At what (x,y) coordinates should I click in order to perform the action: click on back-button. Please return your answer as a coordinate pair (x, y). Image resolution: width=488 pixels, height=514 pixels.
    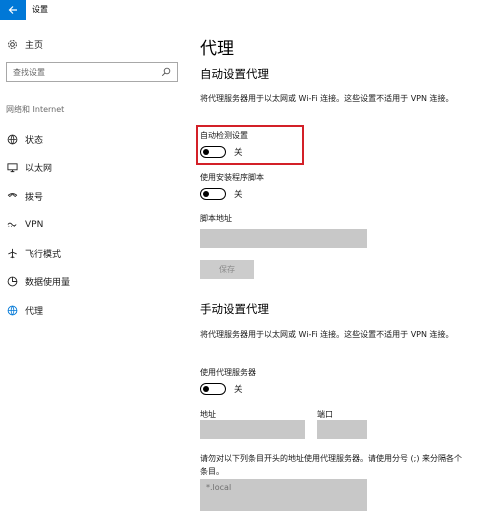
    Looking at the image, I should click on (13, 10).